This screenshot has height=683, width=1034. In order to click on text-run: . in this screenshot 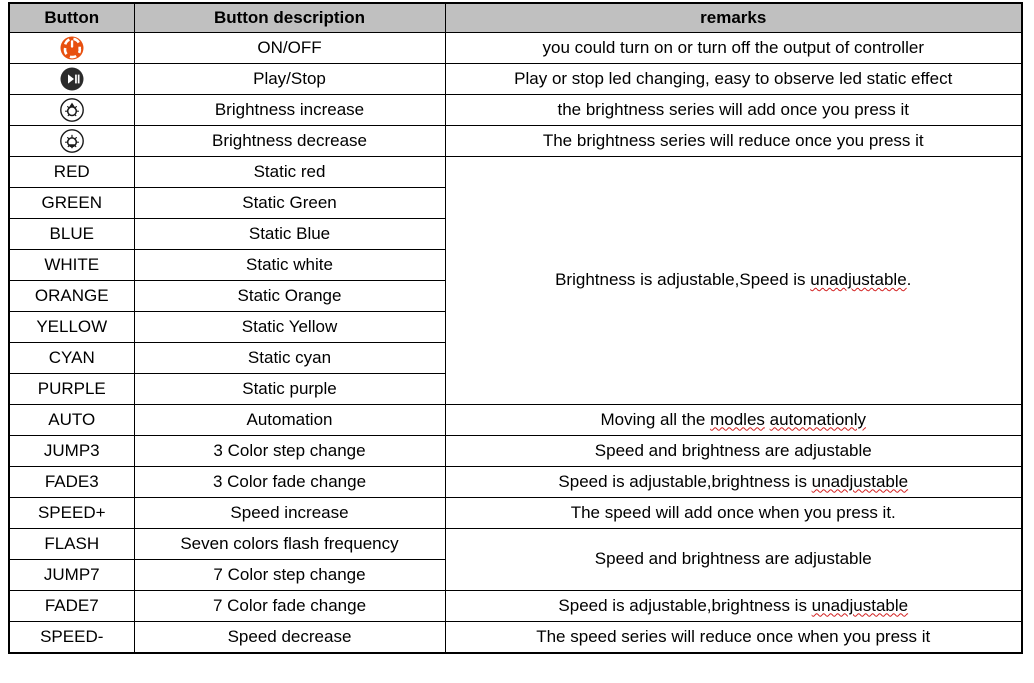, I will do `click(909, 280)`.